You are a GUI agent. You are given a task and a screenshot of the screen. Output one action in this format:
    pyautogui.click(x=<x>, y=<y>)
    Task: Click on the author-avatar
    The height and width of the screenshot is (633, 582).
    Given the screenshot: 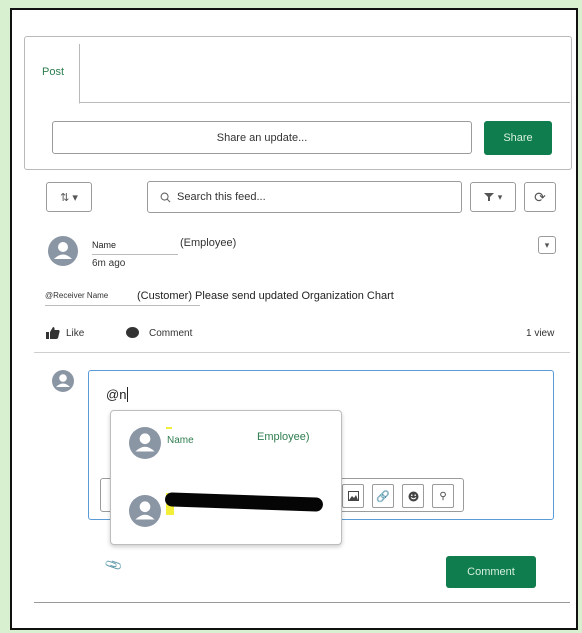 What is the action you would take?
    pyautogui.click(x=63, y=251)
    